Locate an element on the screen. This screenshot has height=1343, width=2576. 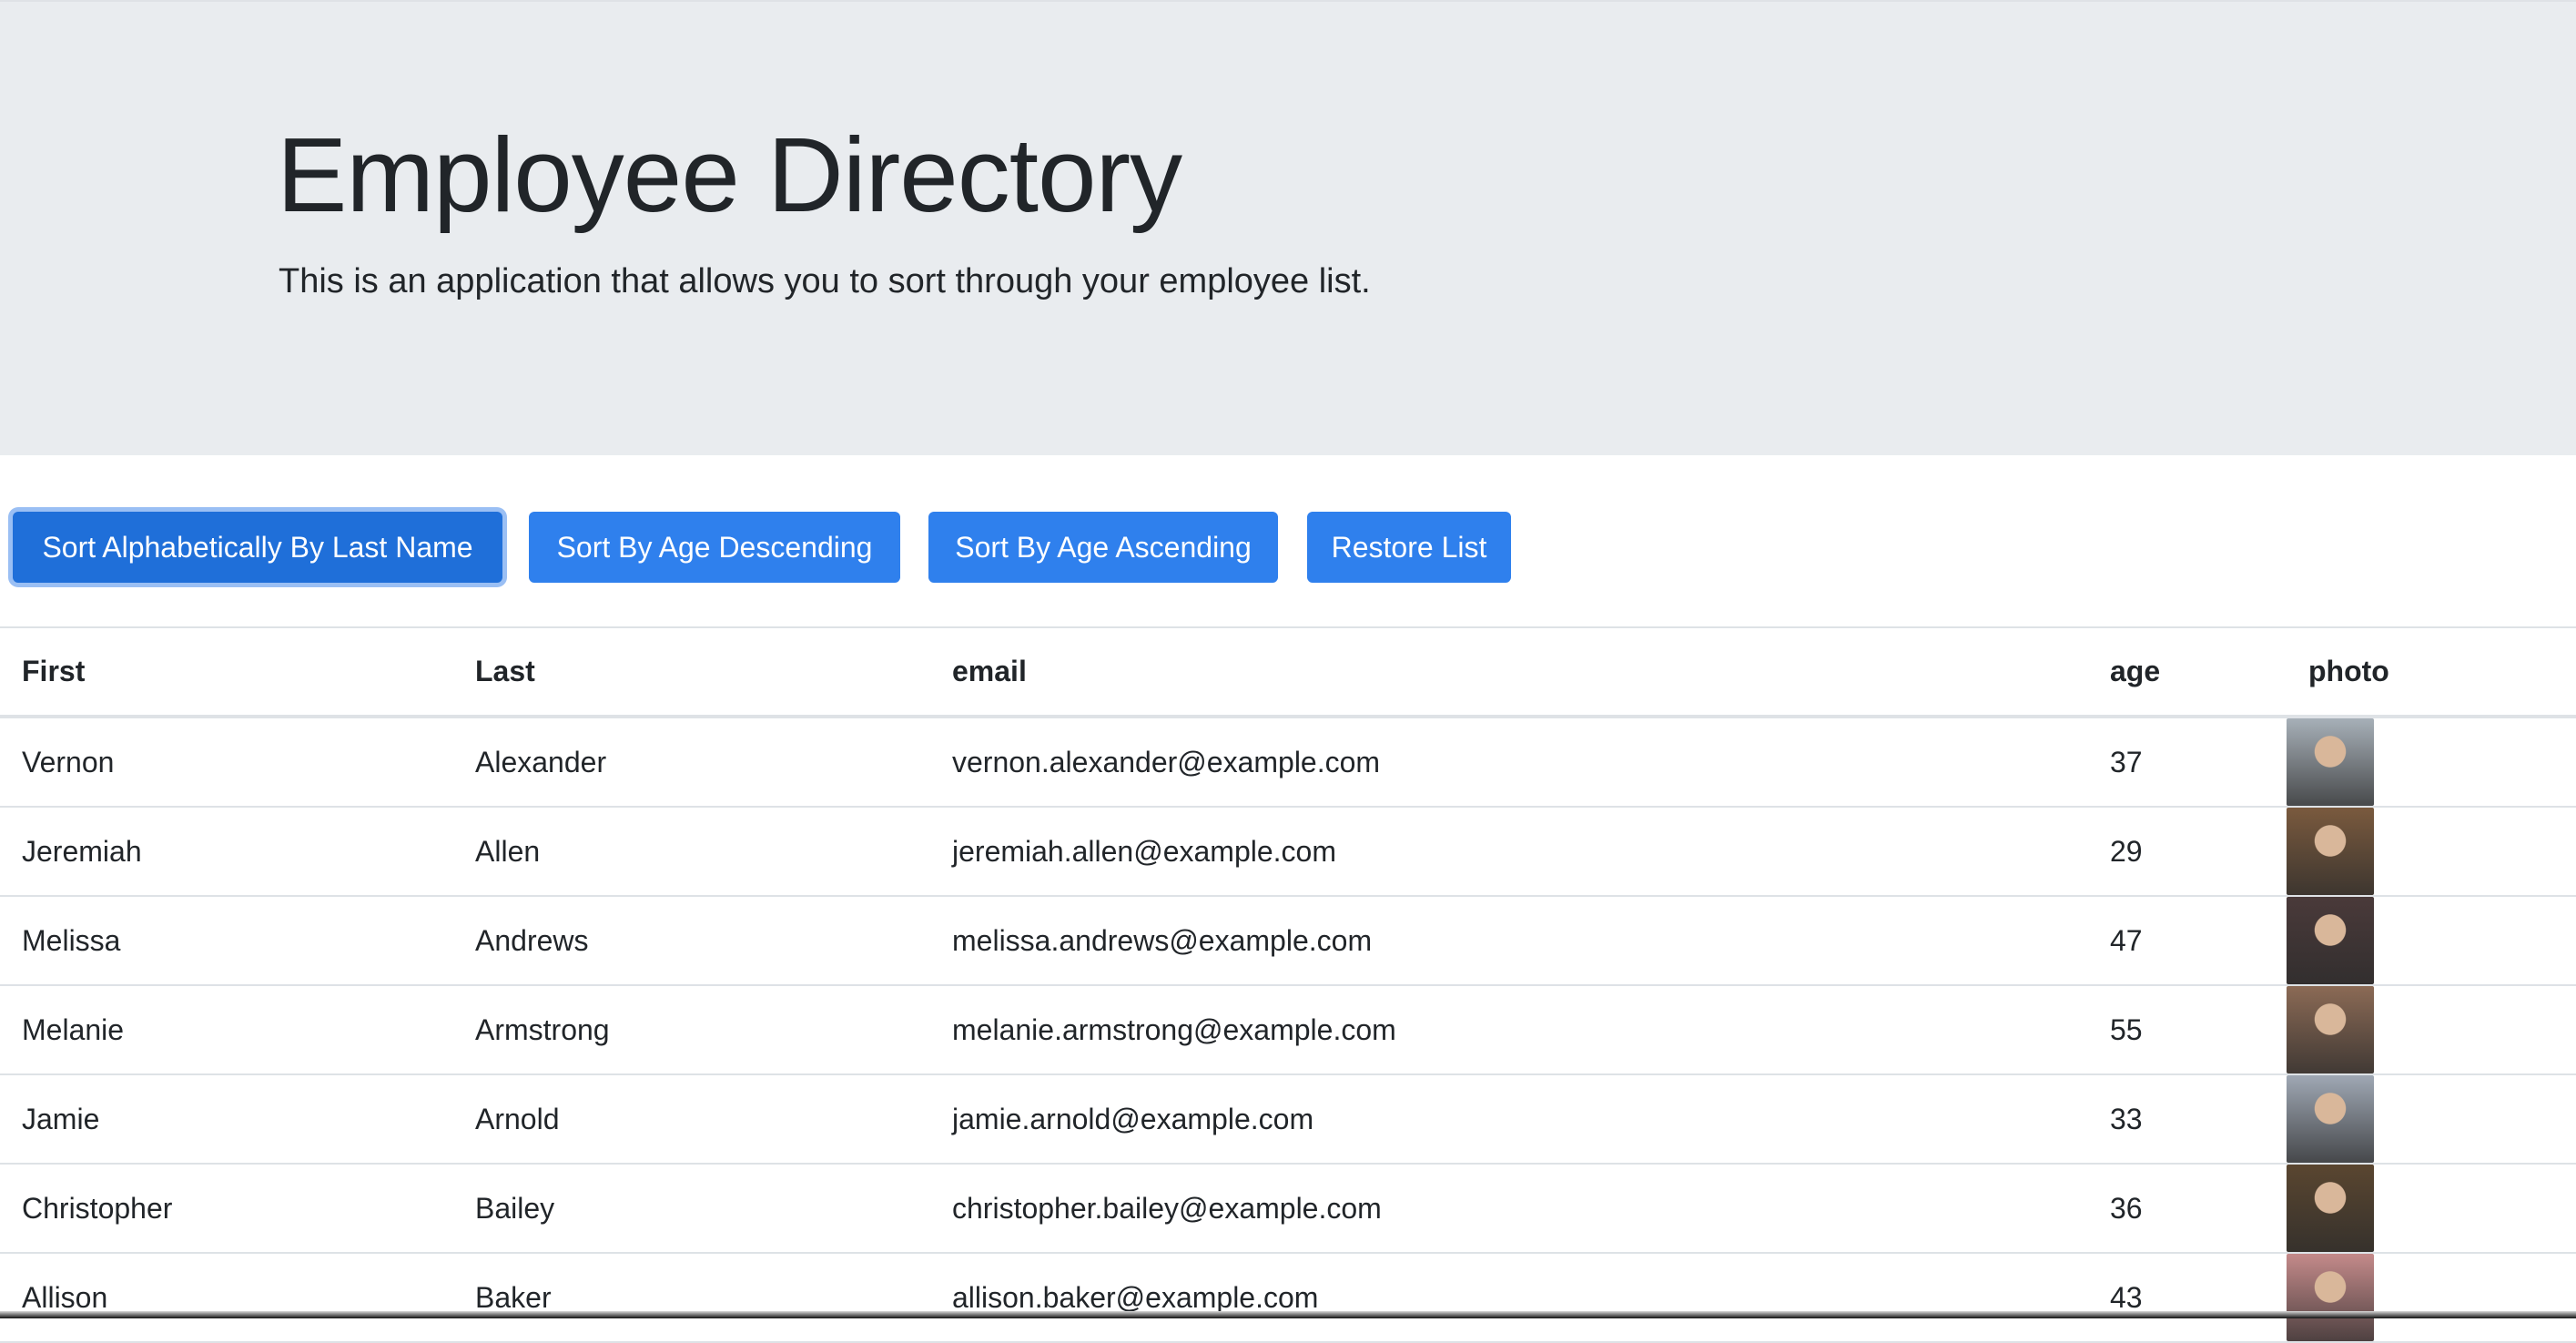
cell-age: 33 is located at coordinates (2126, 1118).